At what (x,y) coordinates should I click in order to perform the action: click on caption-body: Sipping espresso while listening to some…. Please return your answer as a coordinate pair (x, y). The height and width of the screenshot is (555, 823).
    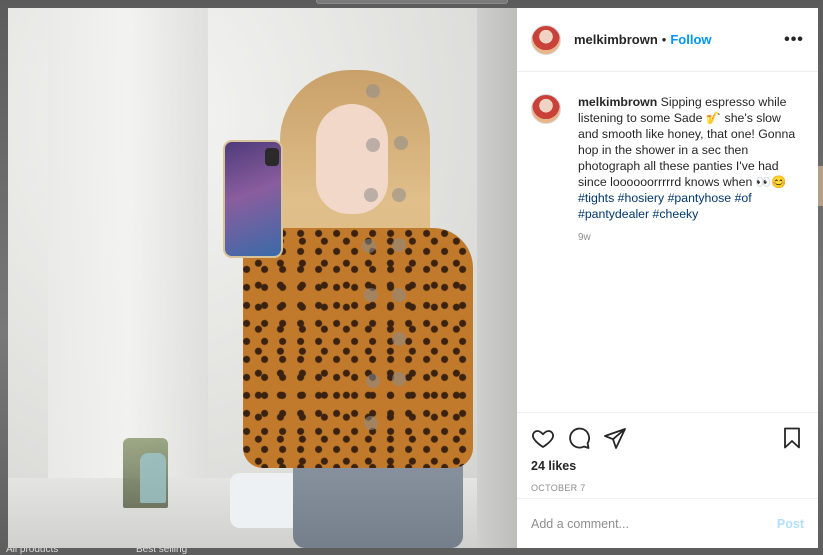
    Looking at the image, I should click on (687, 142).